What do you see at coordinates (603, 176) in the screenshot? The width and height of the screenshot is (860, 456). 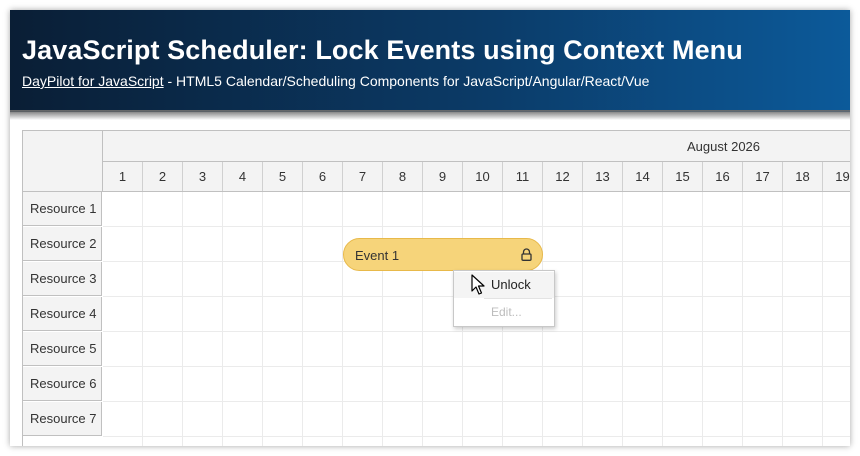 I see `day-header-13: 13` at bounding box center [603, 176].